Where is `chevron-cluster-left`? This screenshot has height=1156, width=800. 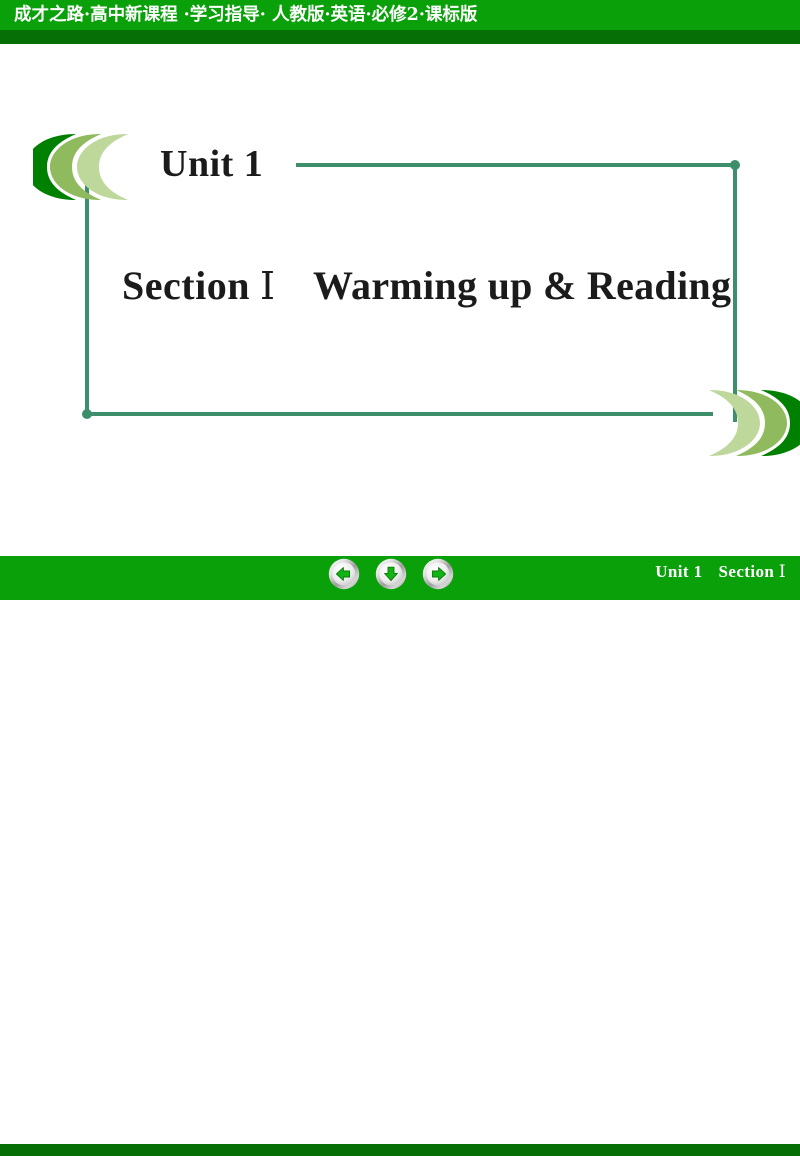
chevron-cluster-left is located at coordinates (89, 167).